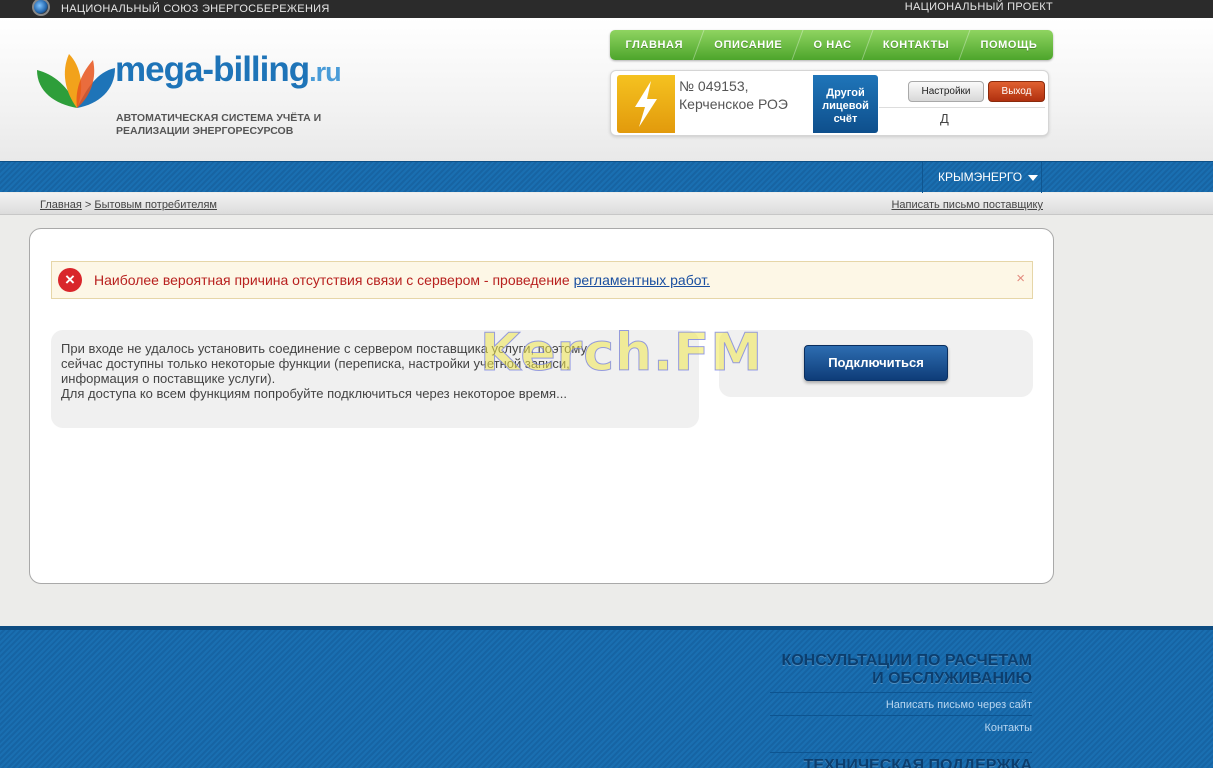  I want to click on account-number: № 049153, Керченское РОЭ, so click(733, 95).